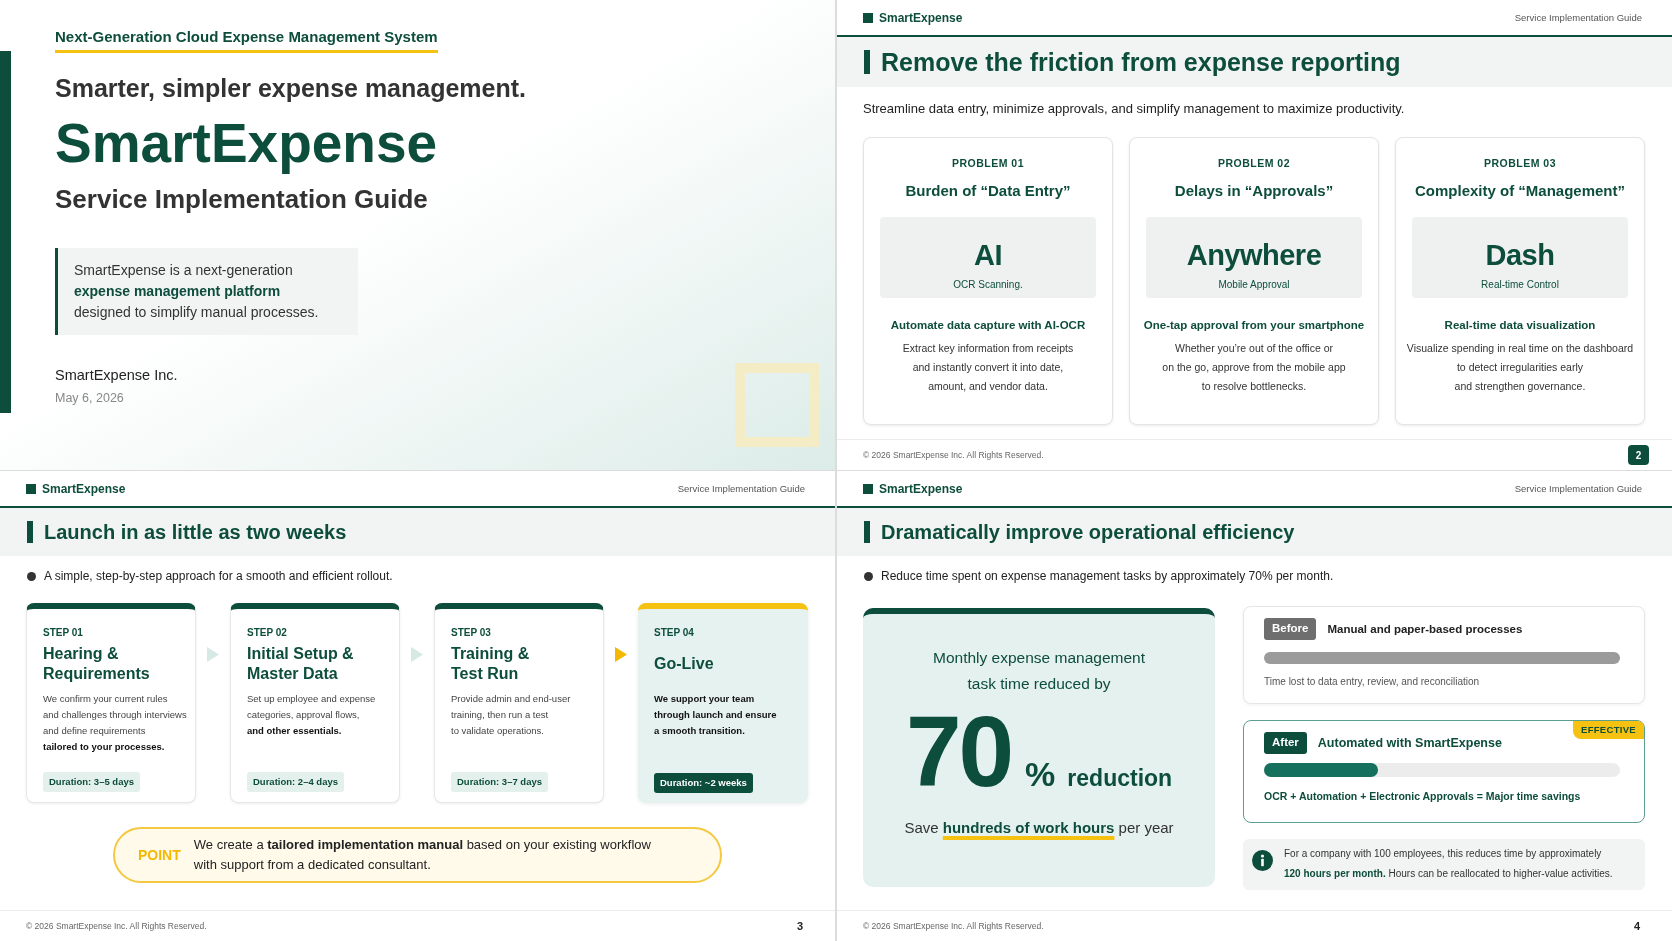 This screenshot has height=941, width=1672. I want to click on info-icon, so click(1262, 860).